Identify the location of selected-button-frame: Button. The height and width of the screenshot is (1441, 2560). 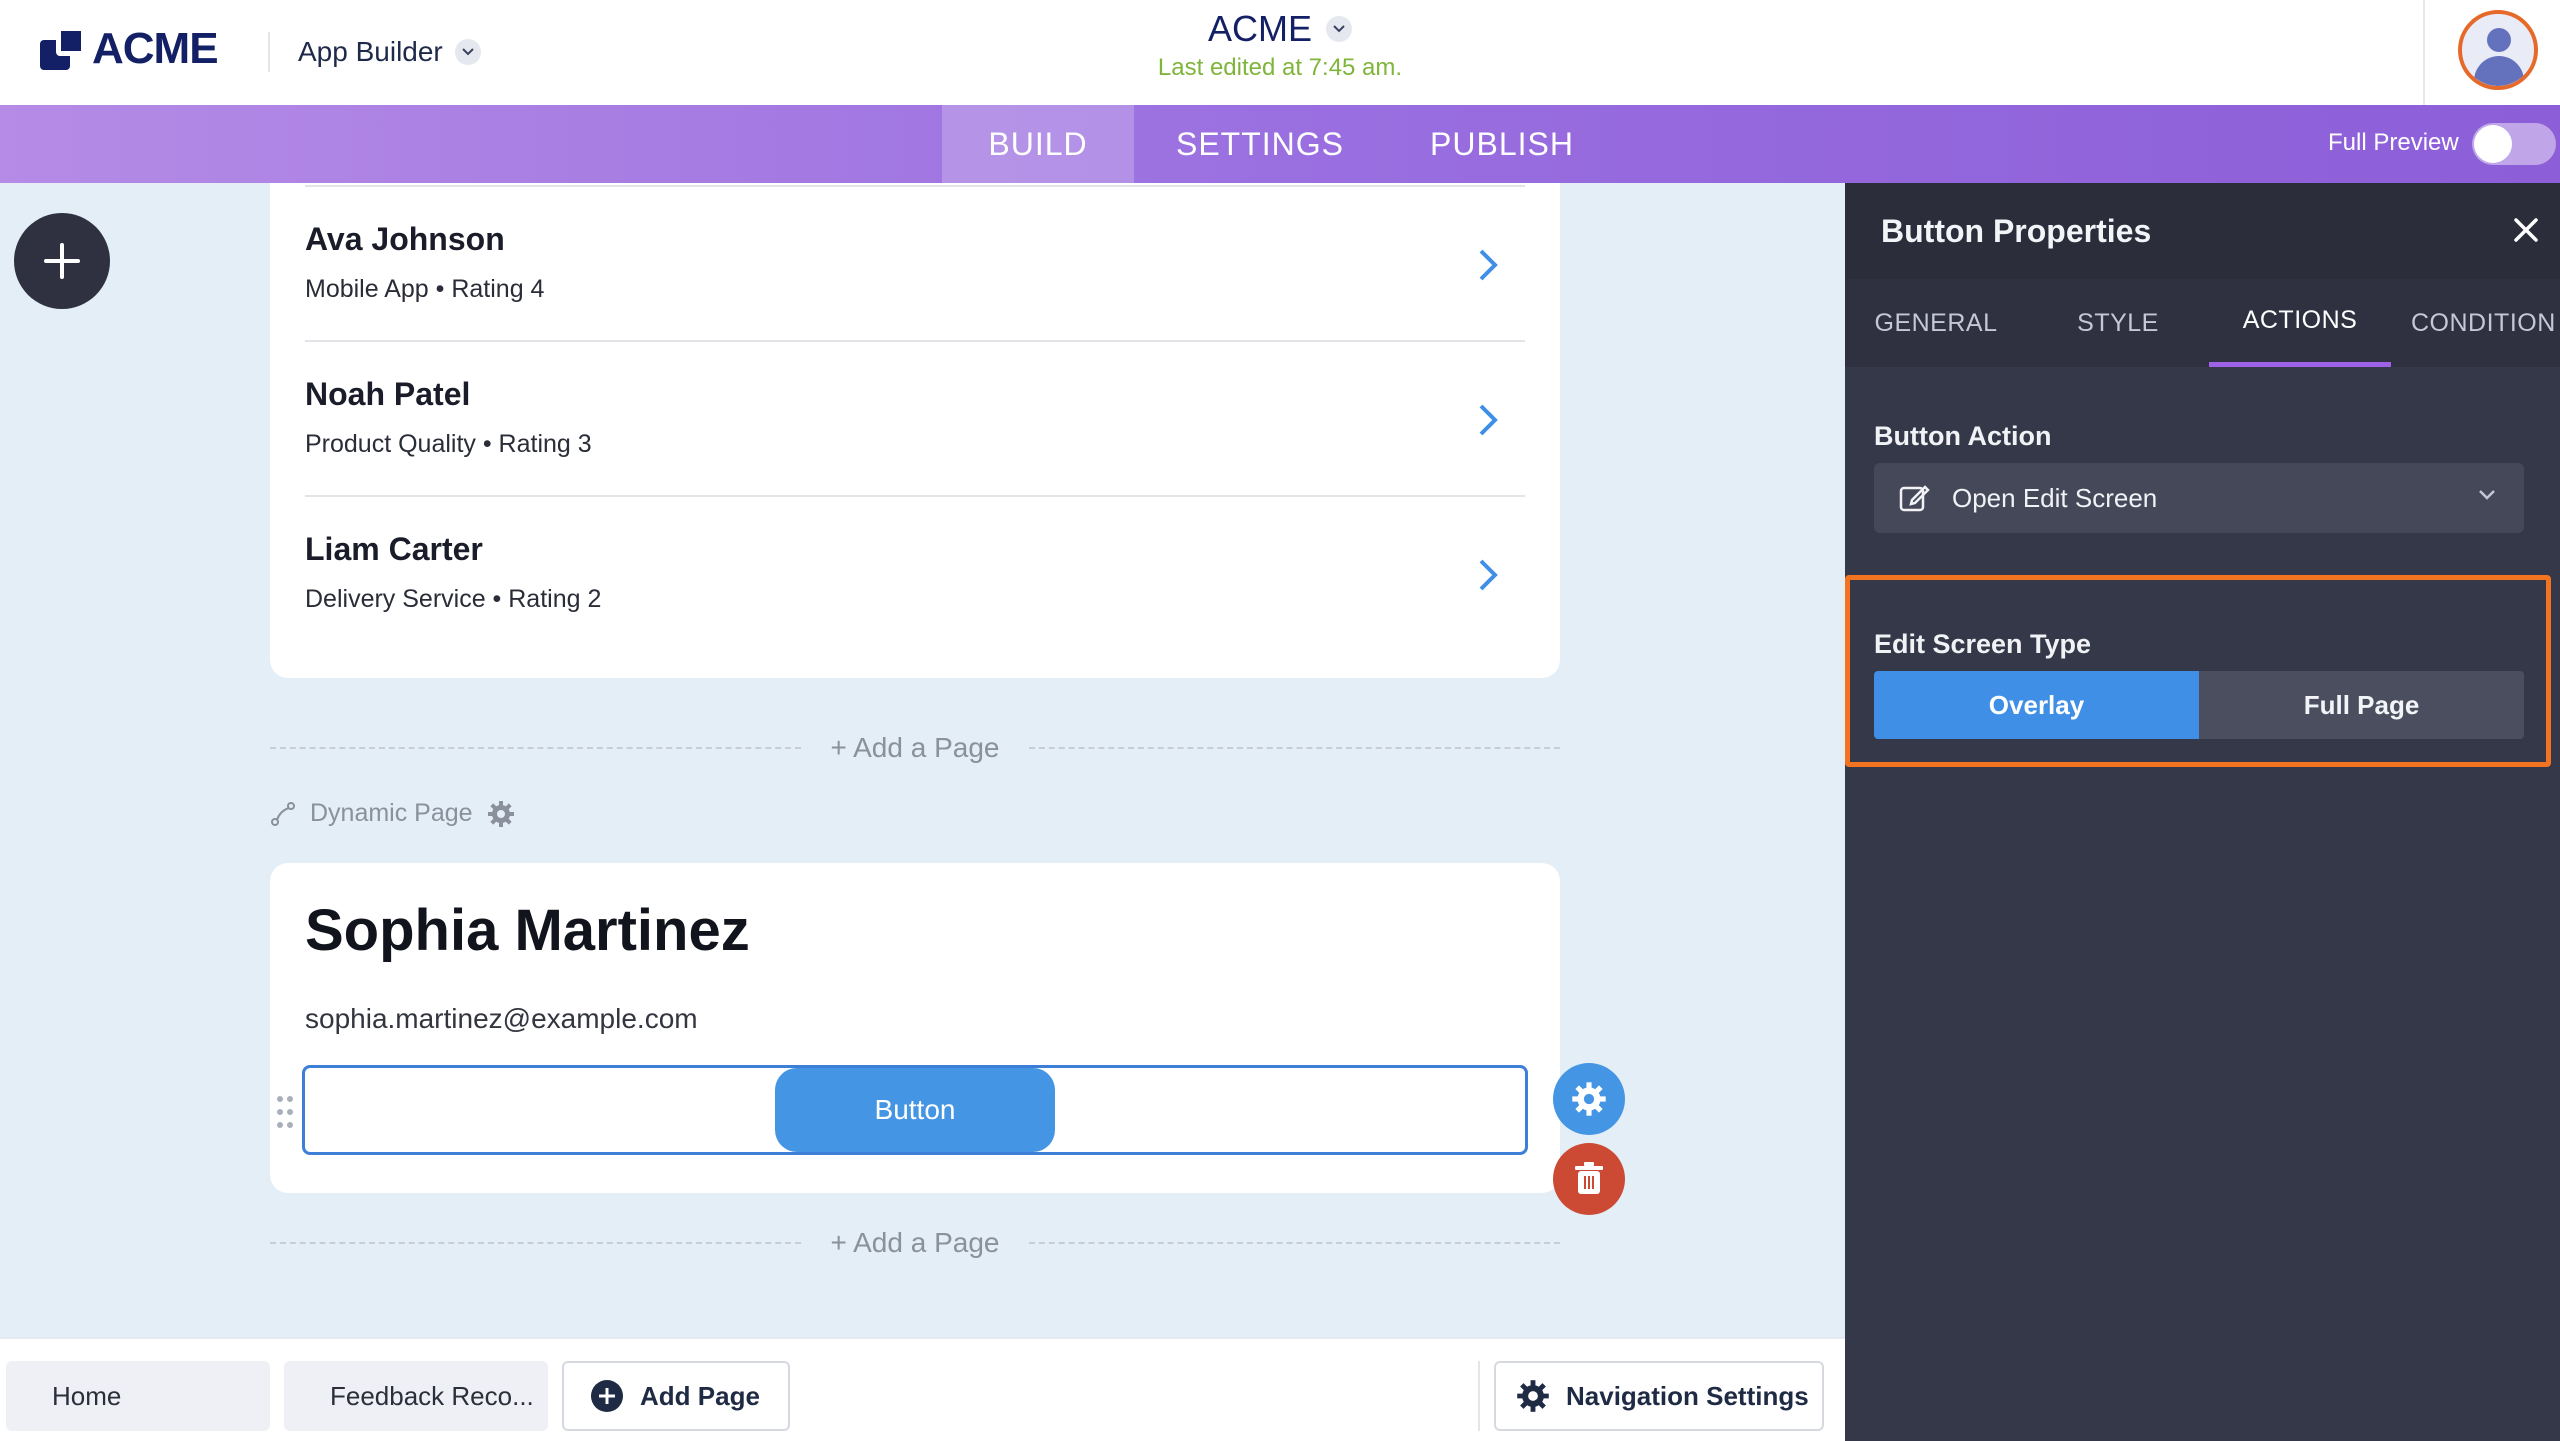
(915, 1110).